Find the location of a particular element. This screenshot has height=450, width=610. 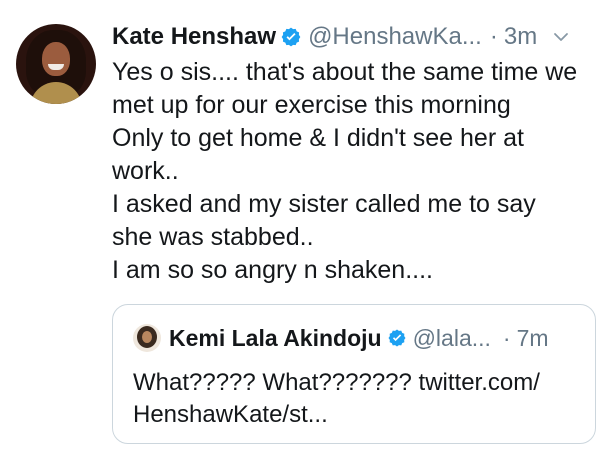

tweet-line: met up for our exercise this morning is located at coordinates (311, 105).